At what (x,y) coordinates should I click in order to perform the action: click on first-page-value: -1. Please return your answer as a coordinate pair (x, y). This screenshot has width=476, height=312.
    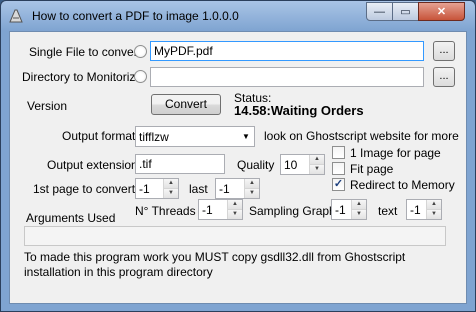
    Looking at the image, I should click on (144, 189).